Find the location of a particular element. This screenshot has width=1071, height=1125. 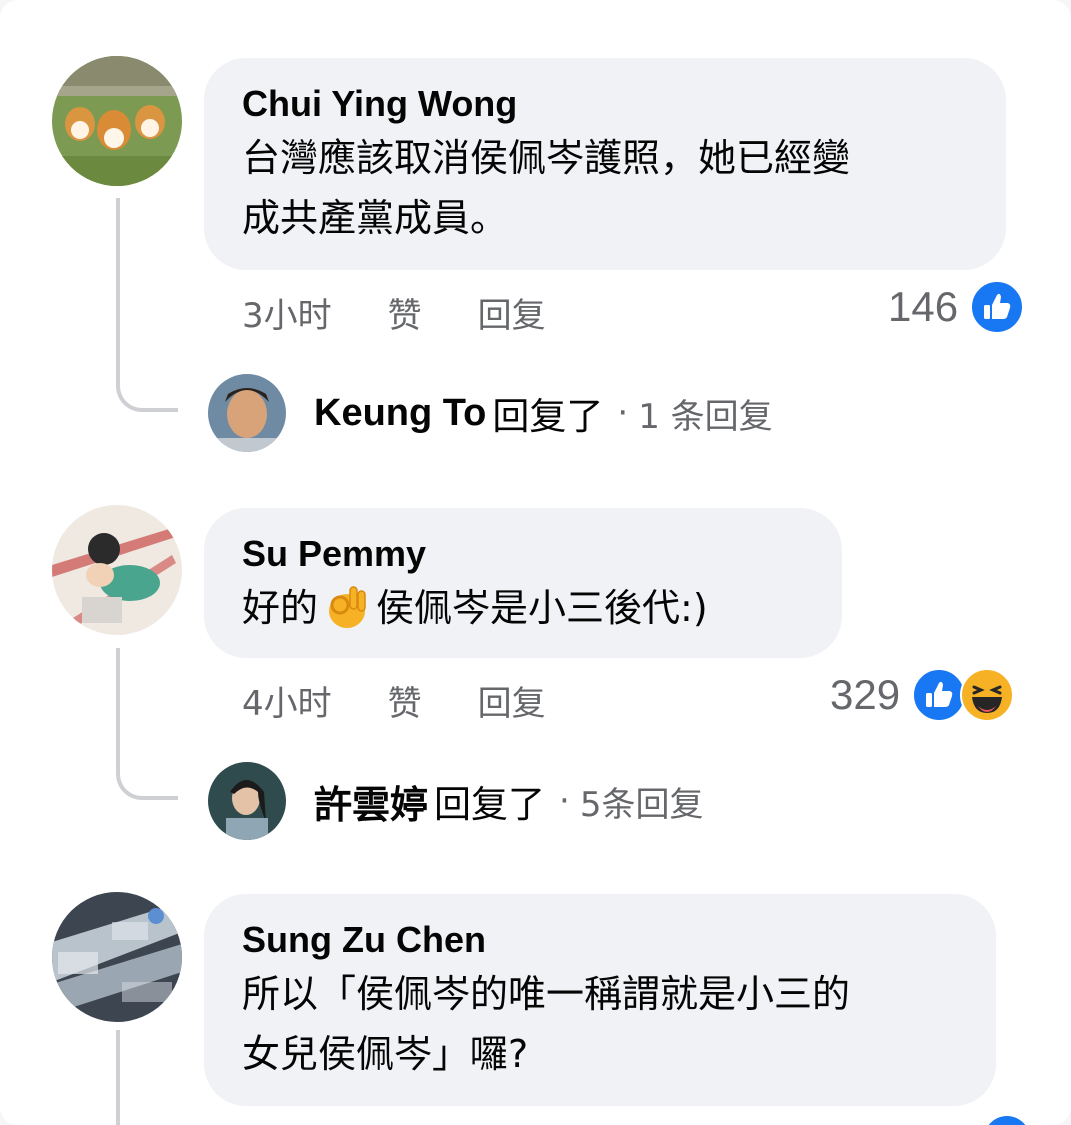

avatar-keung-to is located at coordinates (247, 413).